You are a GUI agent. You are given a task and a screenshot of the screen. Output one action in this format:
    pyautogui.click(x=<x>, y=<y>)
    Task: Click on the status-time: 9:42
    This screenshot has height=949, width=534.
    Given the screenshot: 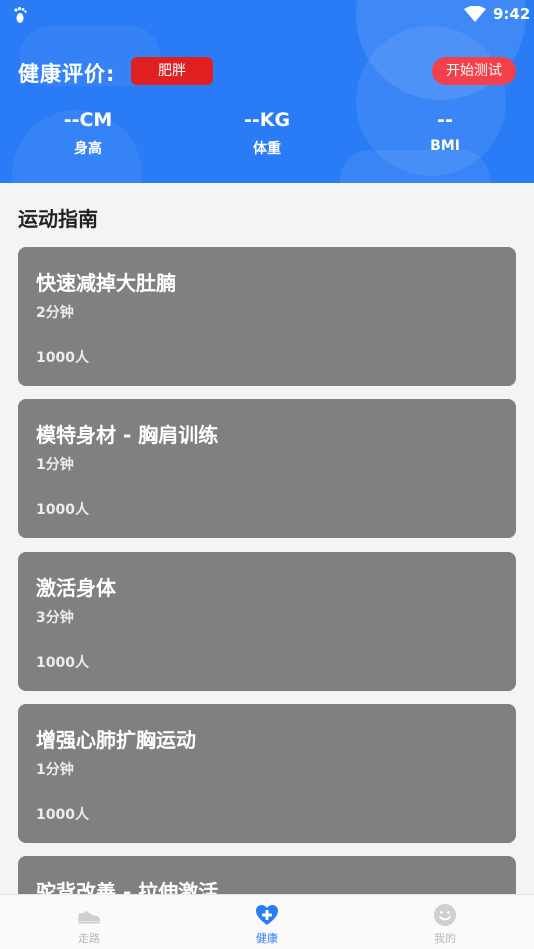 What is the action you would take?
    pyautogui.click(x=512, y=14)
    